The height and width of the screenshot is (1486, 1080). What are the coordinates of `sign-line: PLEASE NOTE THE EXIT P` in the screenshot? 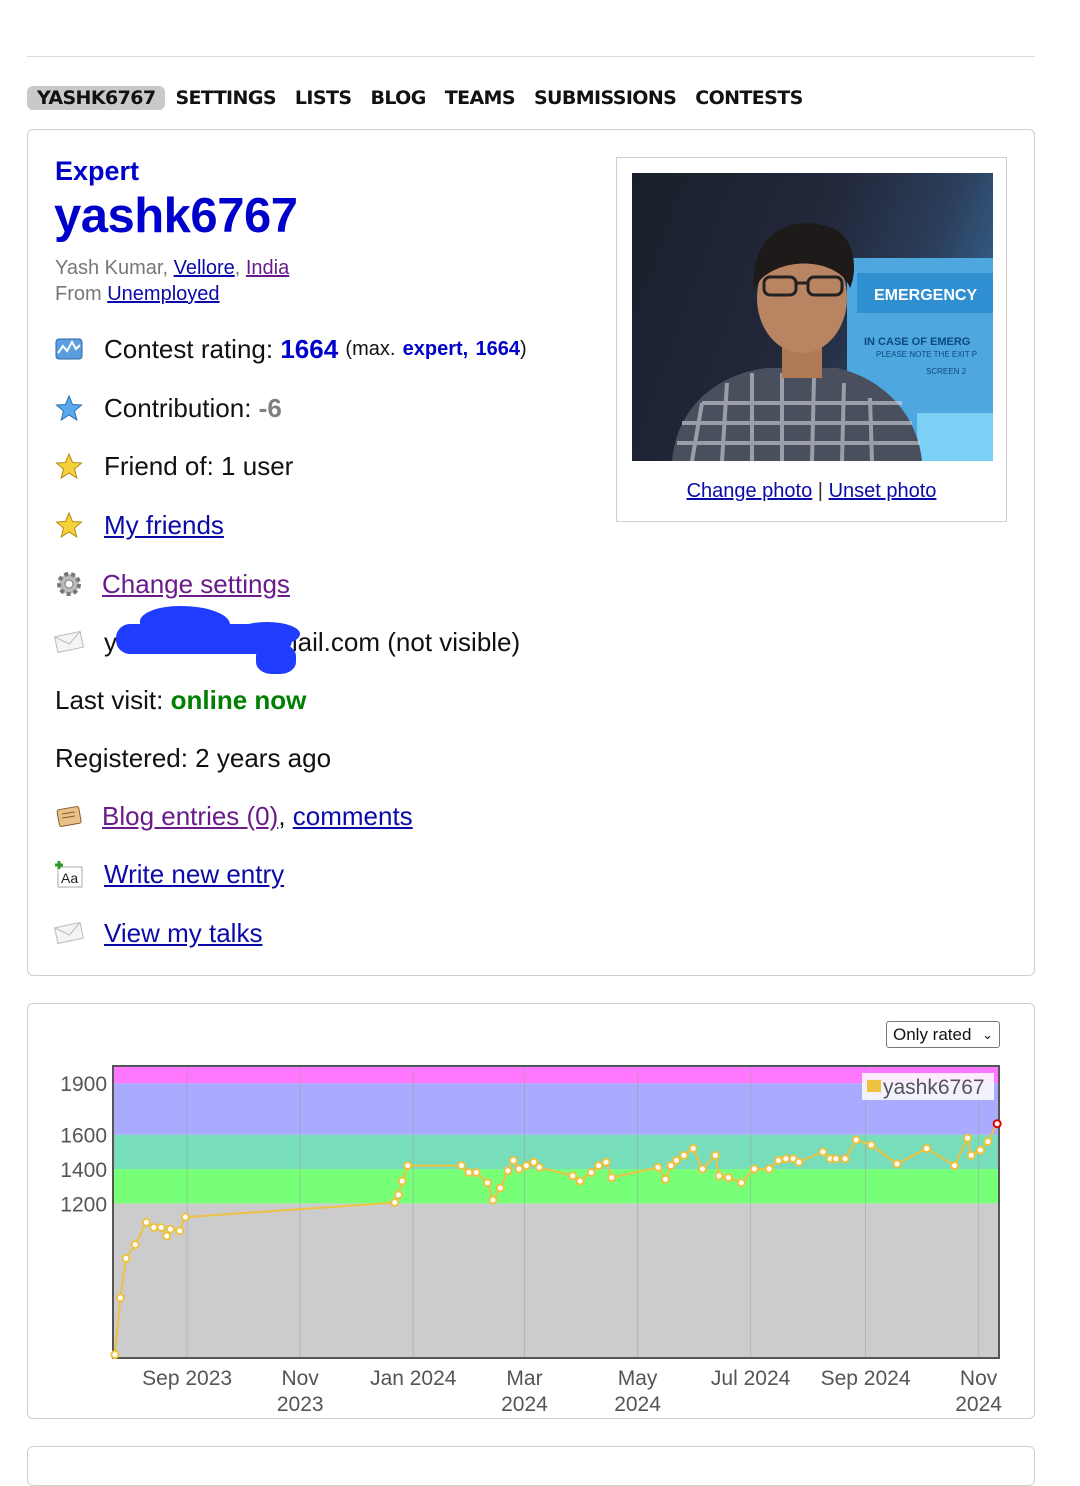 It's located at (926, 354).